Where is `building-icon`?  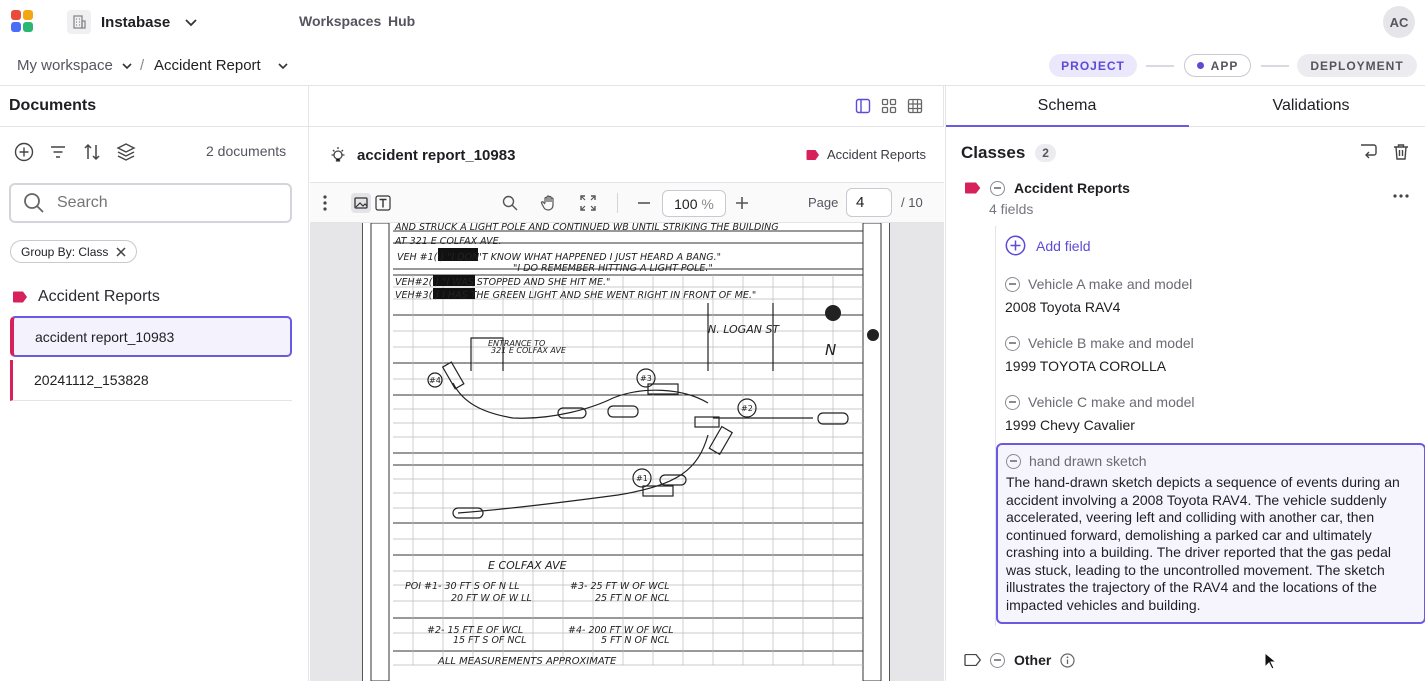
building-icon is located at coordinates (79, 22).